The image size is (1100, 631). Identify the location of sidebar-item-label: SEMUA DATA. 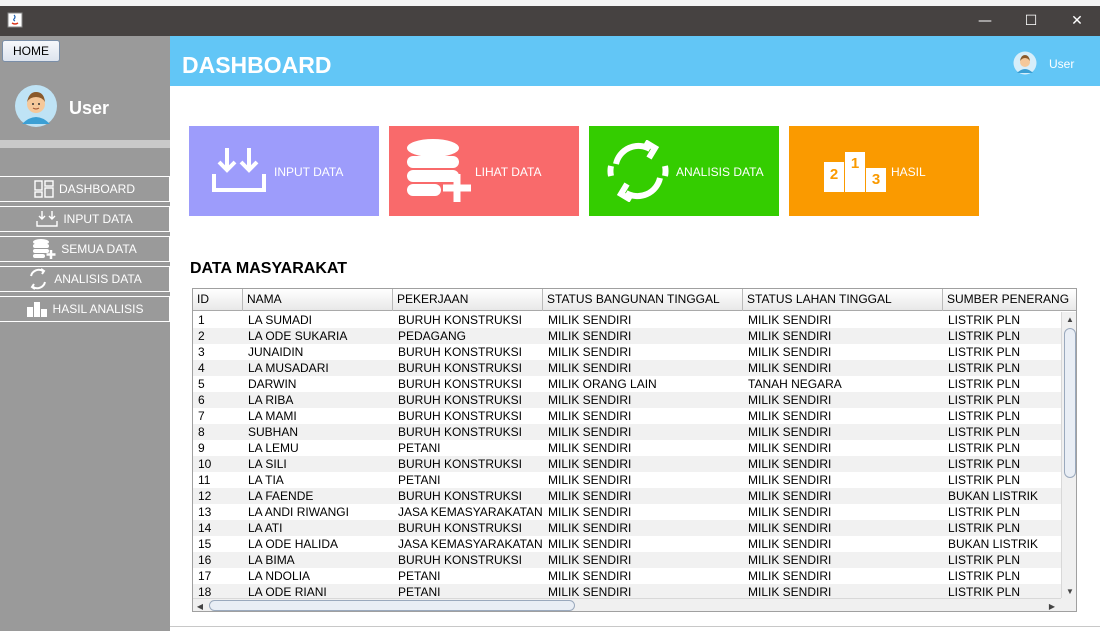
(99, 249).